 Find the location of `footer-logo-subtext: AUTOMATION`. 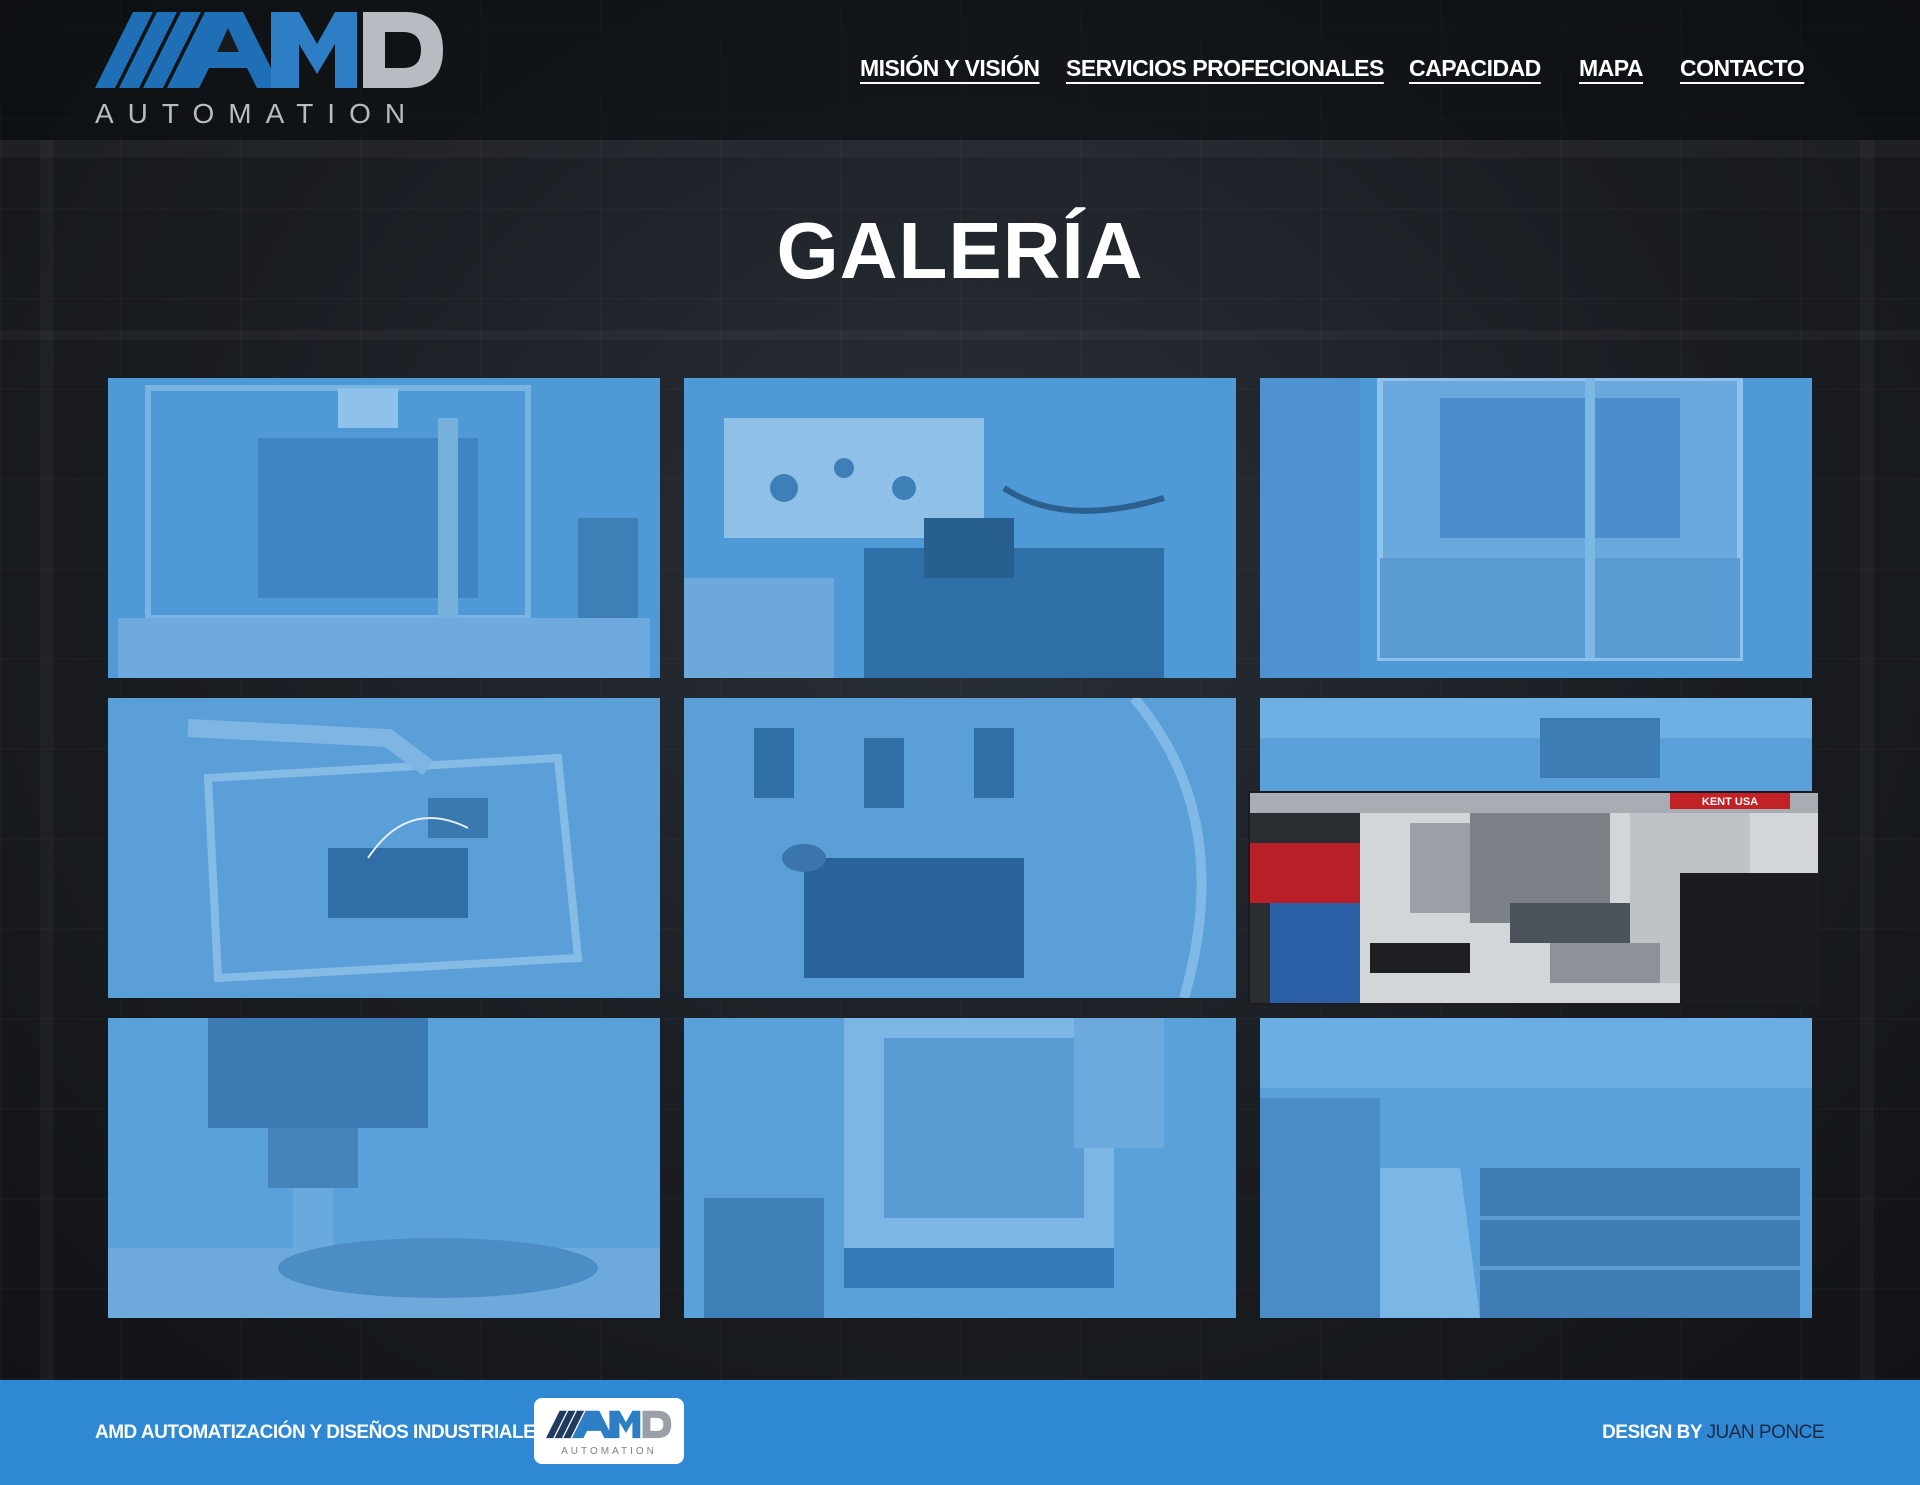

footer-logo-subtext: AUTOMATION is located at coordinates (609, 1451).